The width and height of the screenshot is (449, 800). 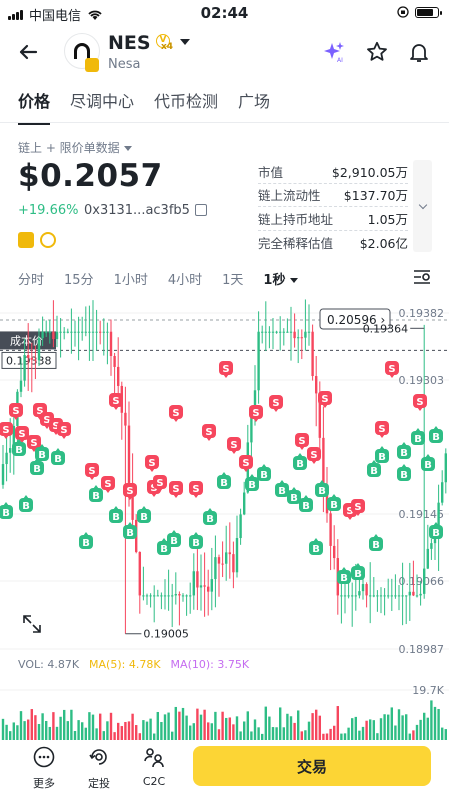 I want to click on coin-switch-chevron-icon, so click(x=185, y=42).